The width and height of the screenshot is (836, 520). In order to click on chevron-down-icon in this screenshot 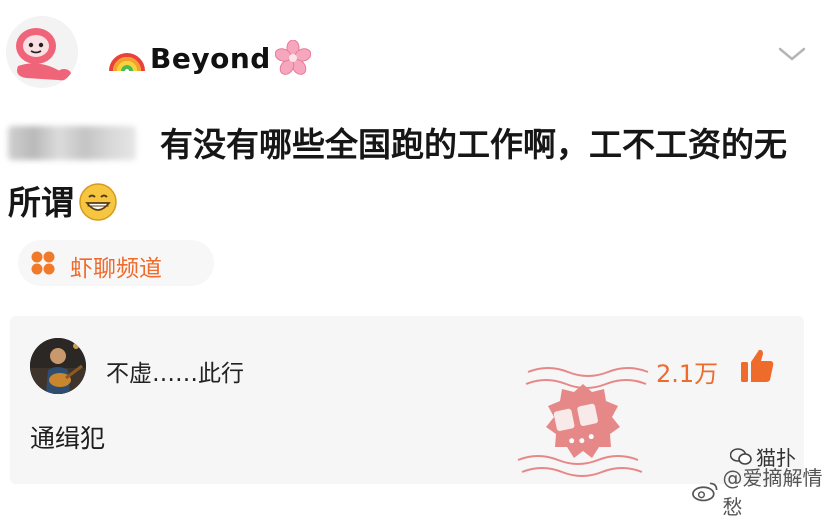, I will do `click(792, 54)`.